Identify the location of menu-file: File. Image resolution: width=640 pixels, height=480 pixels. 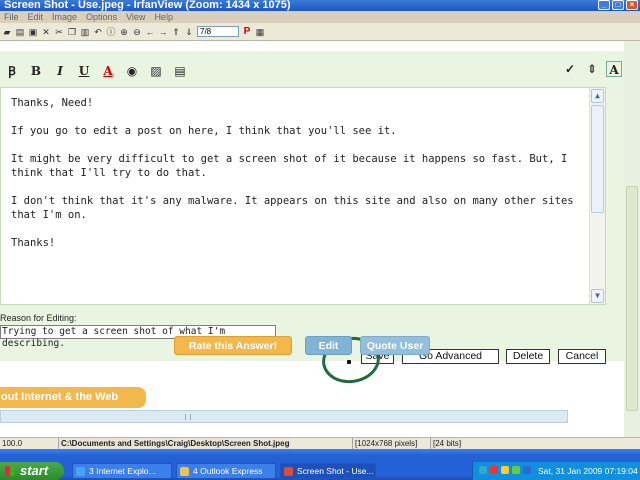
(11, 17).